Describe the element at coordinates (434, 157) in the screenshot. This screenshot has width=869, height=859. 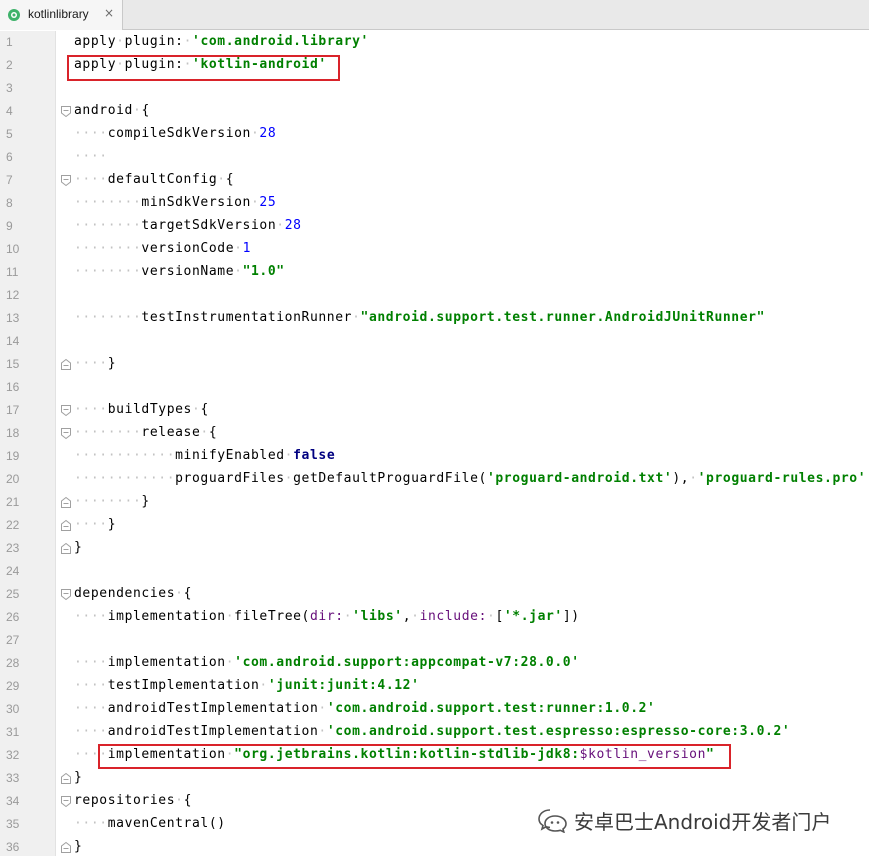
I see `code-line: 6 ····` at that location.